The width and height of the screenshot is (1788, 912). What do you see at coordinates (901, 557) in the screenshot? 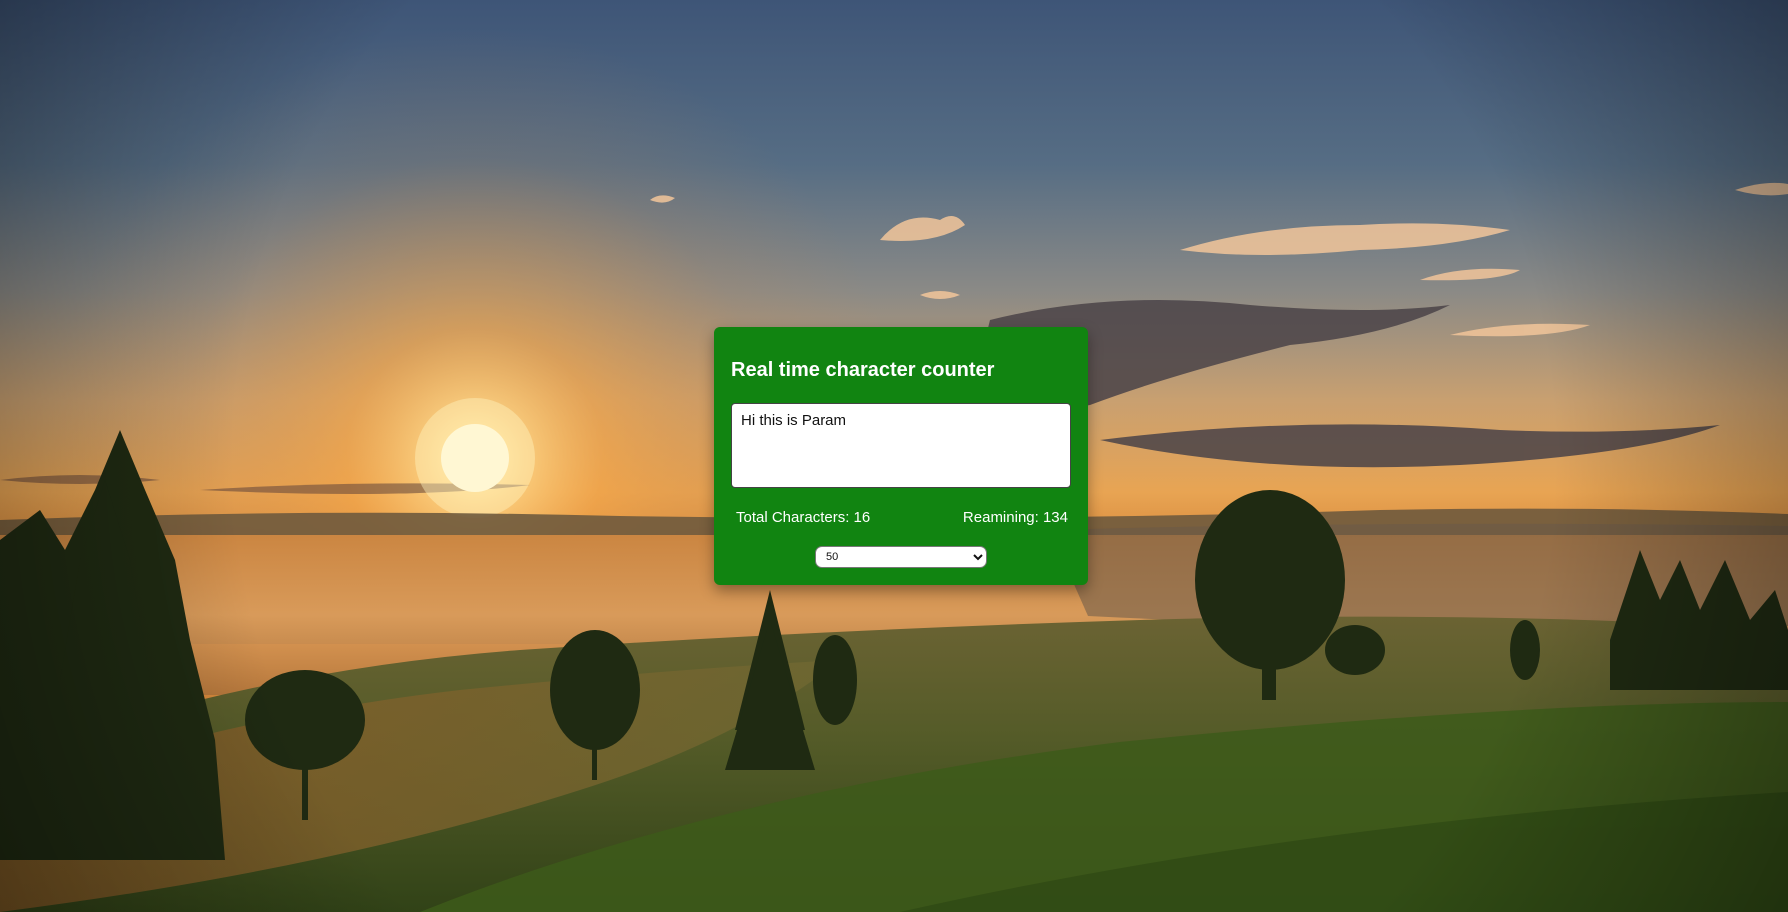
I see `limit-select: 50` at bounding box center [901, 557].